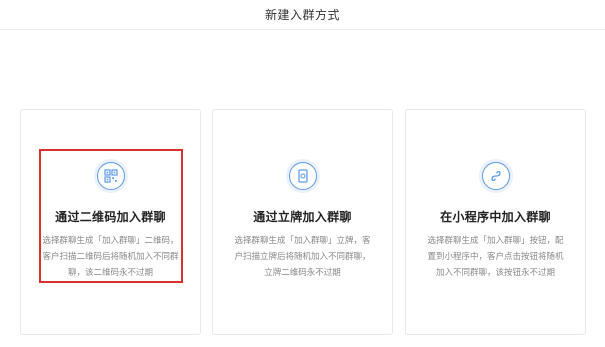 The image size is (605, 347). I want to click on qrcode-icon, so click(110, 176).